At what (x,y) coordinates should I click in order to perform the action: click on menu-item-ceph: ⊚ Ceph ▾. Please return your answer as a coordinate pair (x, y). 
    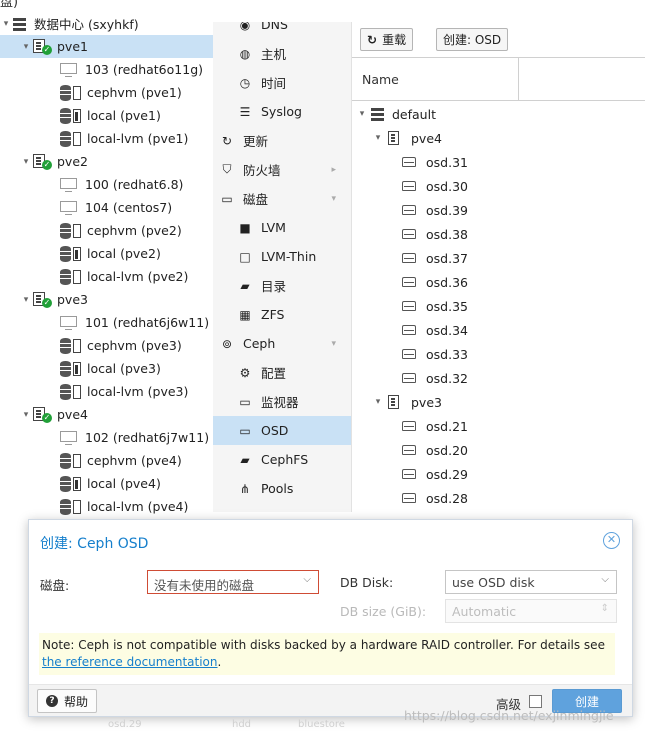
    Looking at the image, I should click on (282, 343).